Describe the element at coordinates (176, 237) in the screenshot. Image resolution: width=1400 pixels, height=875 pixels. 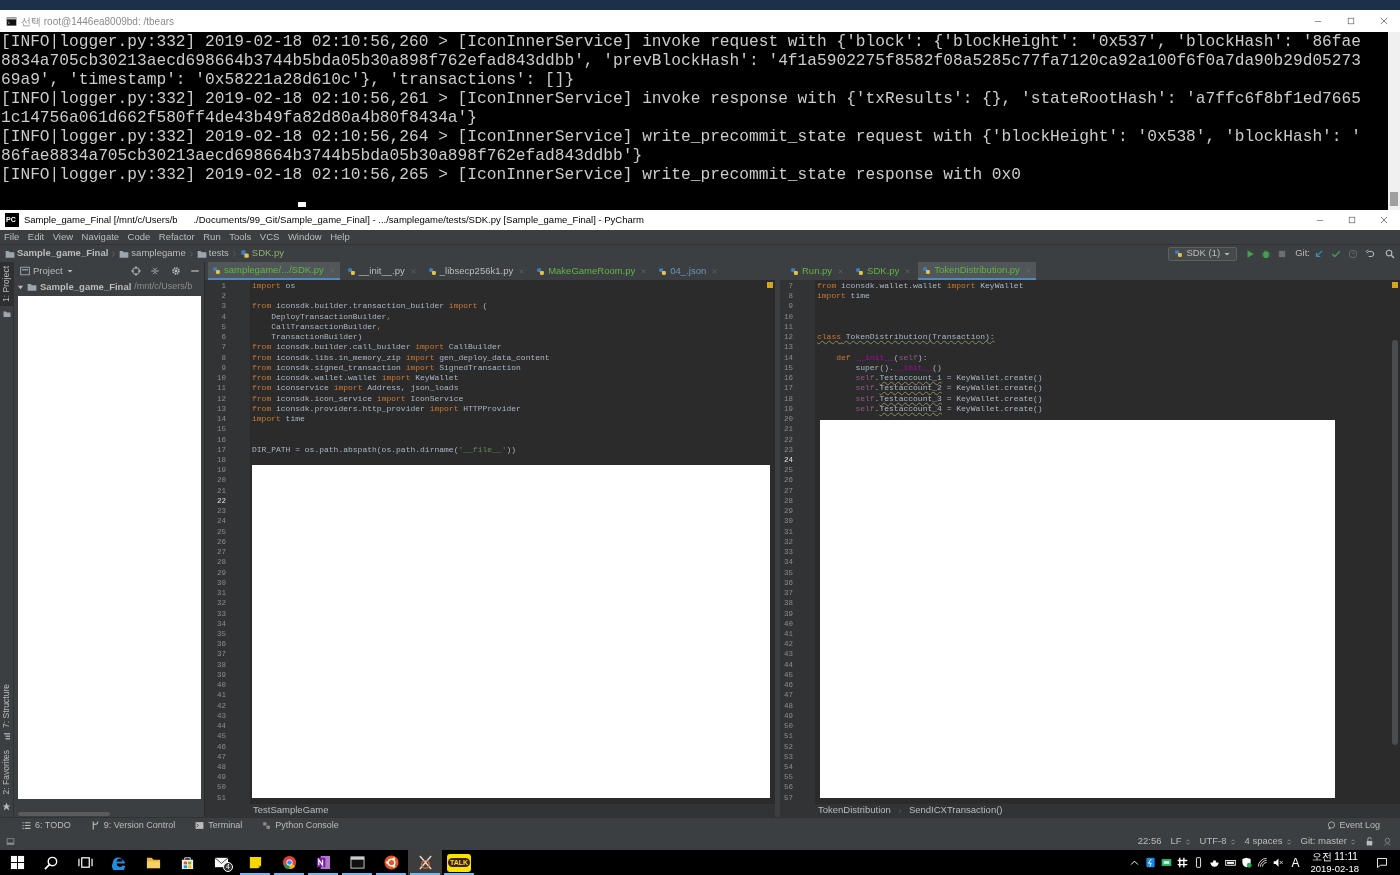
I see `menu-item: Refactor` at that location.